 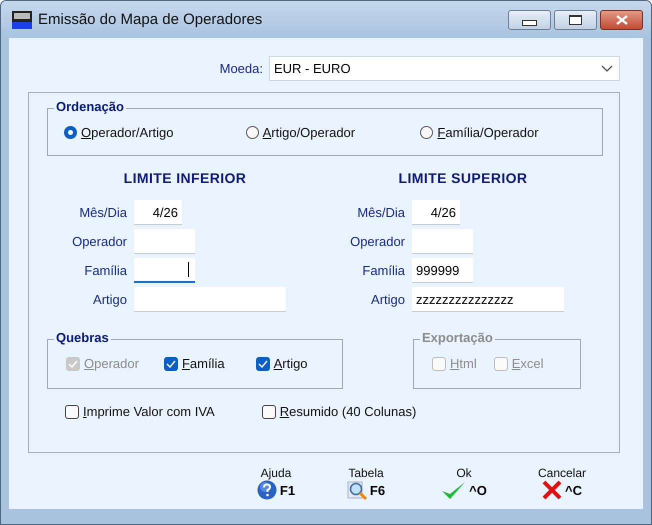 I want to click on maximize-button, so click(x=575, y=20).